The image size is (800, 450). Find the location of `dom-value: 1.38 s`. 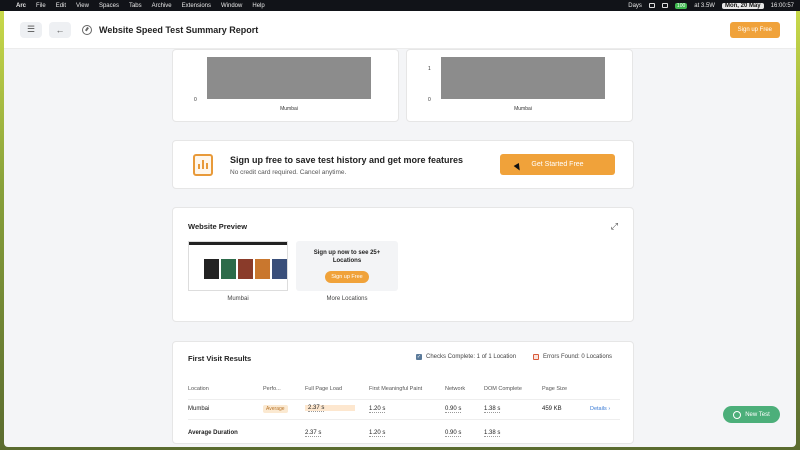

dom-value: 1.38 s is located at coordinates (492, 409).